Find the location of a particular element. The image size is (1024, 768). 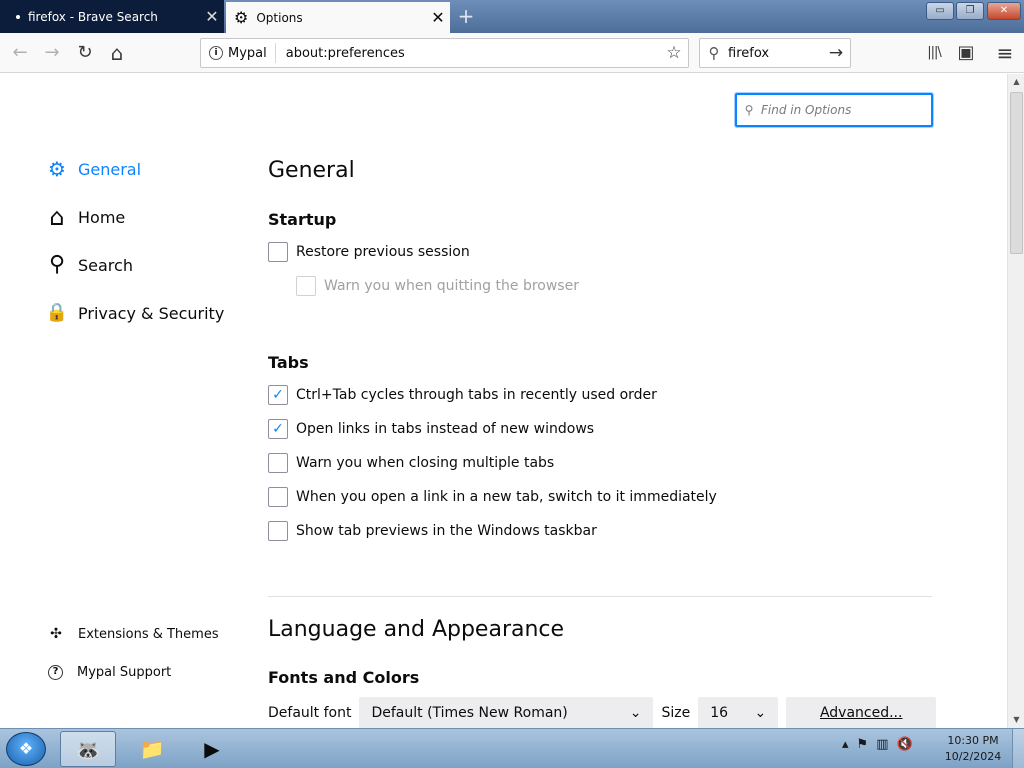

tab-previews-option: Show tab previews in the Windows taskbar is located at coordinates (432, 531).